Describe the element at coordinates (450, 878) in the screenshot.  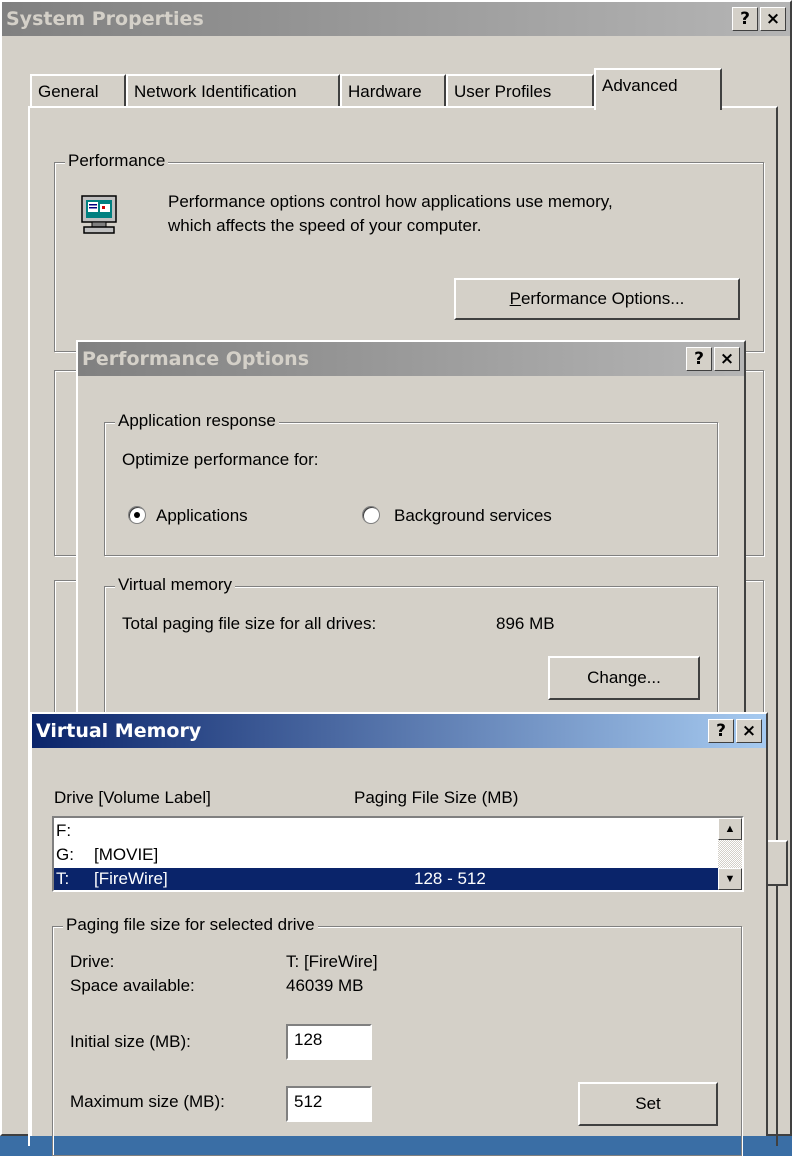
I see `drive-size: 128 - 512` at that location.